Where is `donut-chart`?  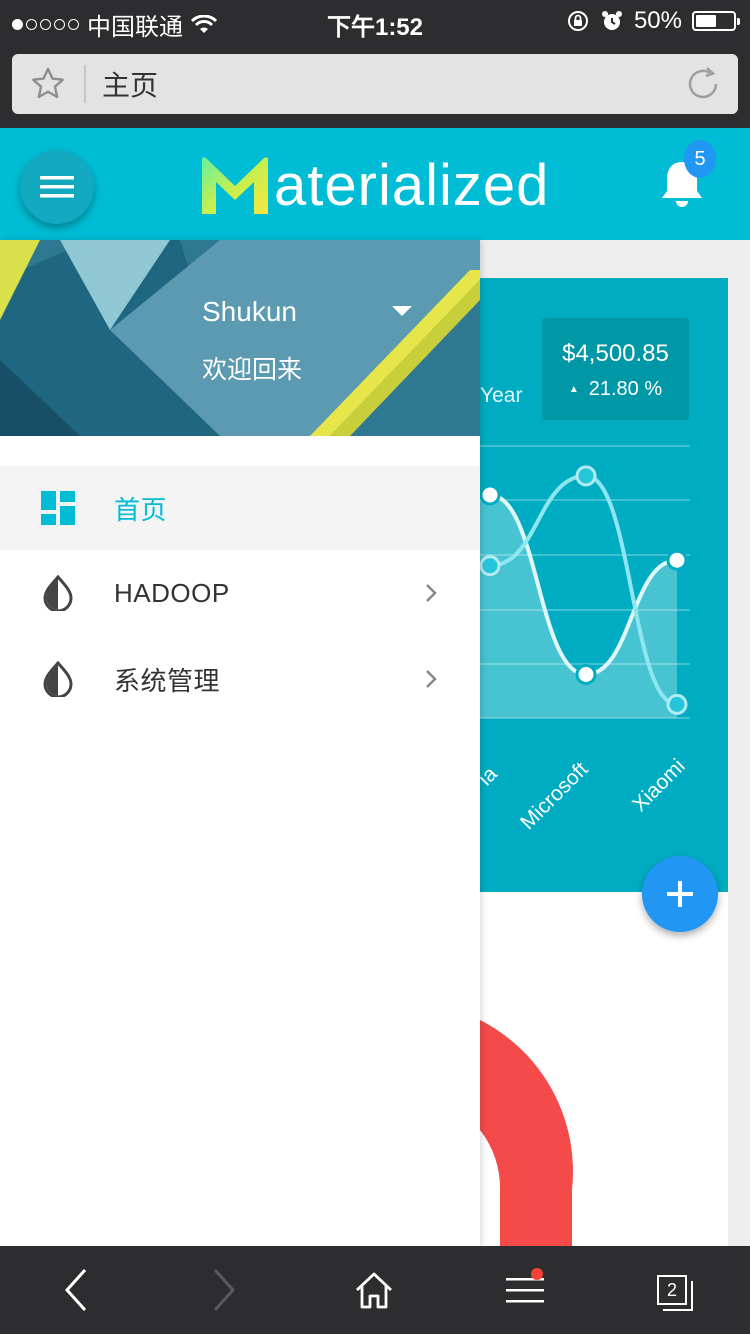 donut-chart is located at coordinates (527, 1133).